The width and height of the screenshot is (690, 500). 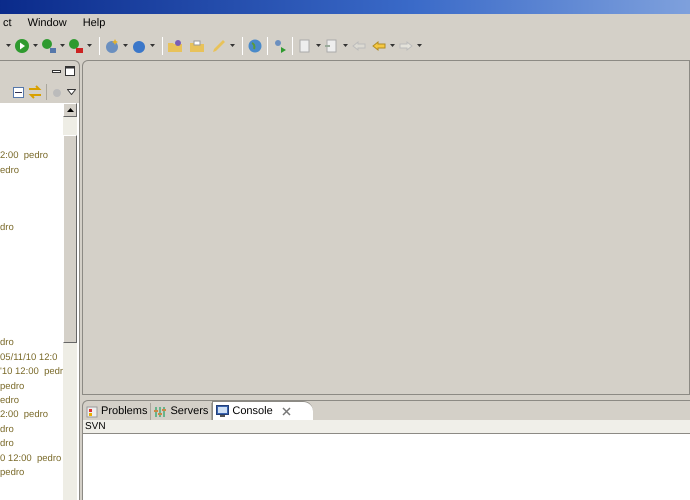 I want to click on tree-item-text: 0 12:00 pedro, so click(x=31, y=459).